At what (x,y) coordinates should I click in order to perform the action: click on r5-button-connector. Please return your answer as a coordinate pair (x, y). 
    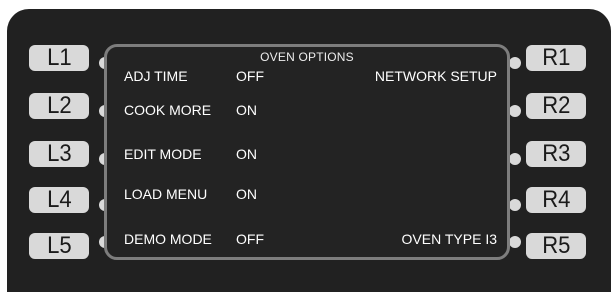
    Looking at the image, I should click on (515, 242).